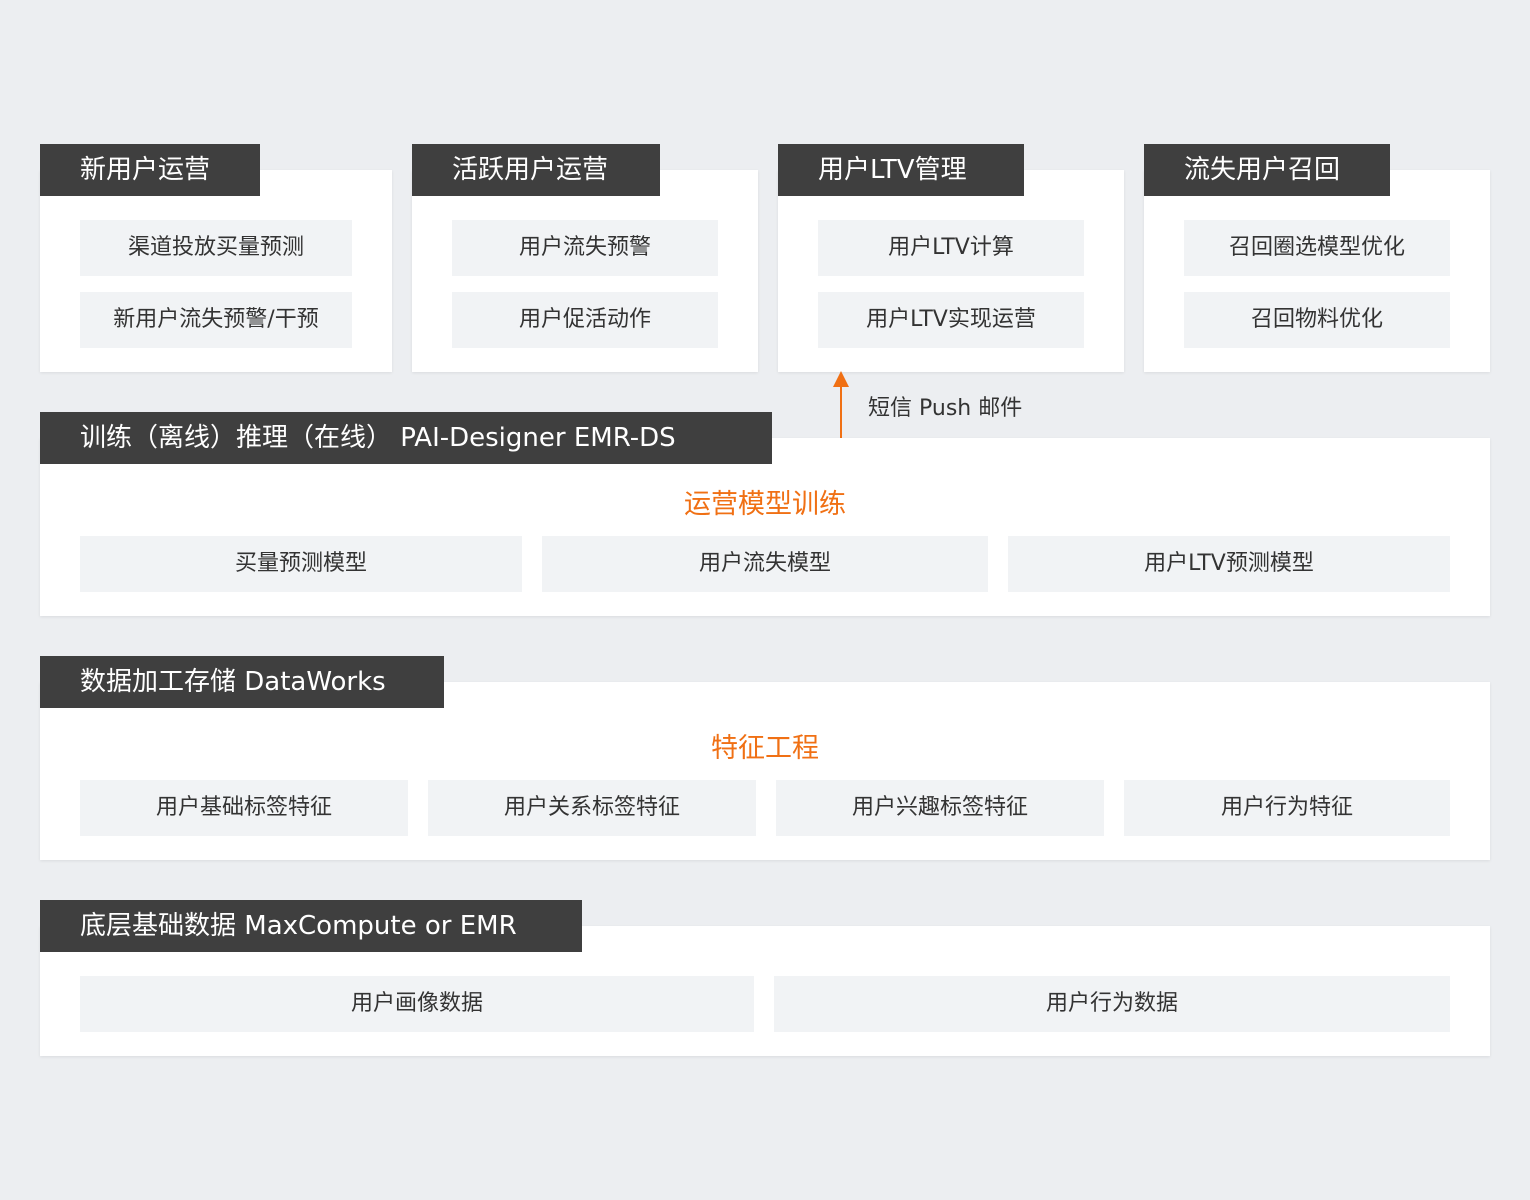 The height and width of the screenshot is (1200, 1530). Describe the element at coordinates (901, 170) in the screenshot. I see `scenario-tag-ltv: 用户LTV管理` at that location.